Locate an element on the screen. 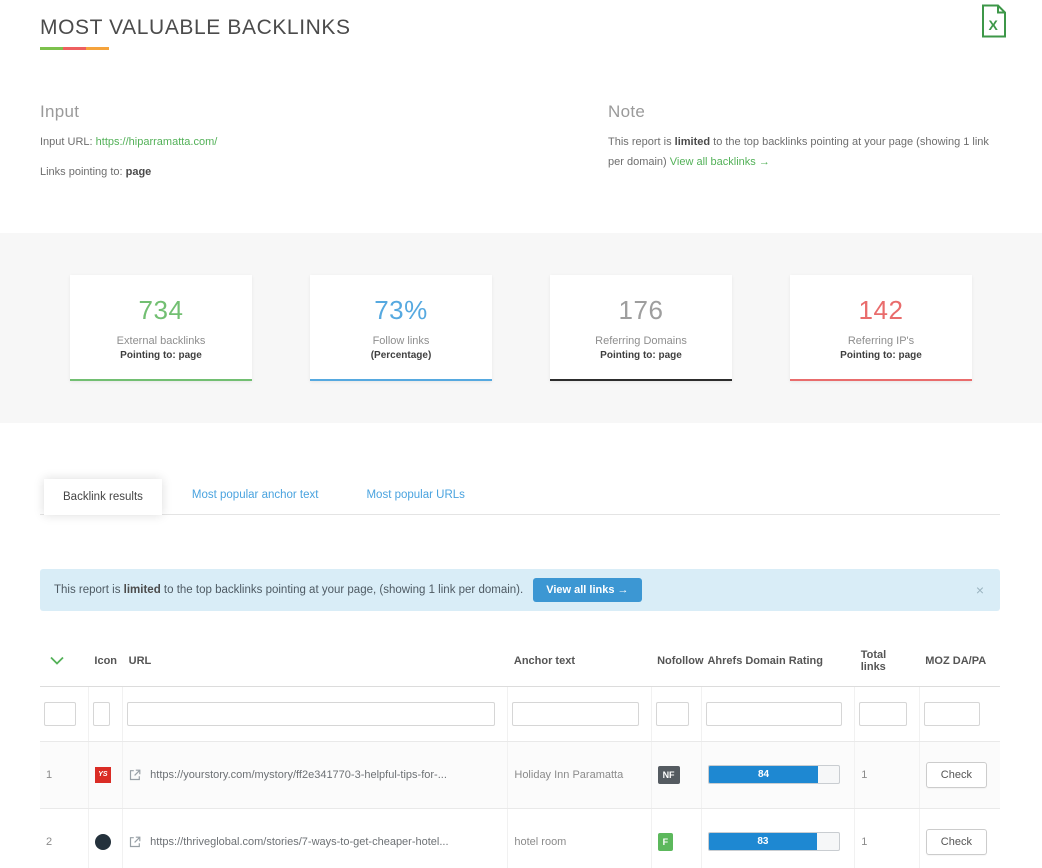 The image size is (1042, 868). site-favicon is located at coordinates (102, 842).